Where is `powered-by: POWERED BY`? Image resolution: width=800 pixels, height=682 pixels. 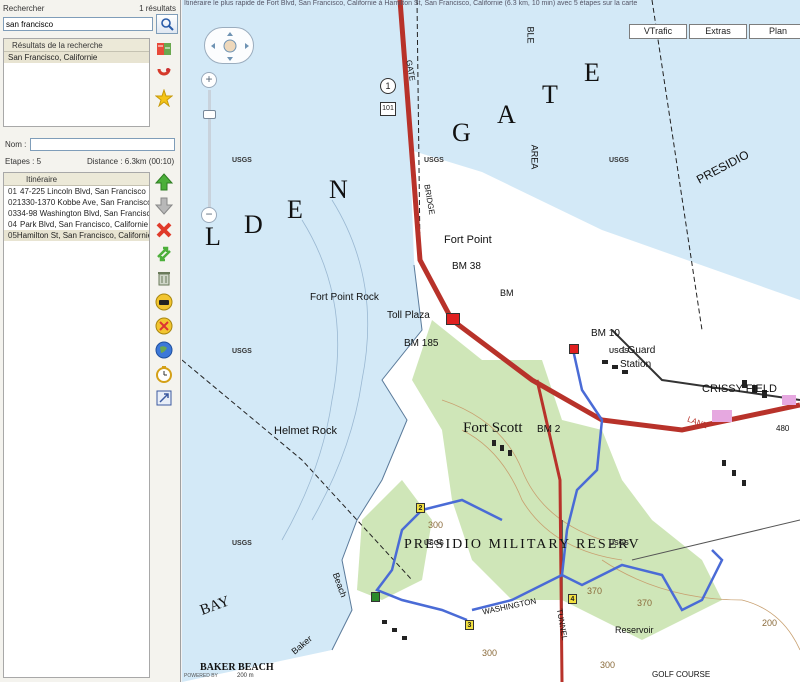 powered-by: POWERED BY is located at coordinates (201, 676).